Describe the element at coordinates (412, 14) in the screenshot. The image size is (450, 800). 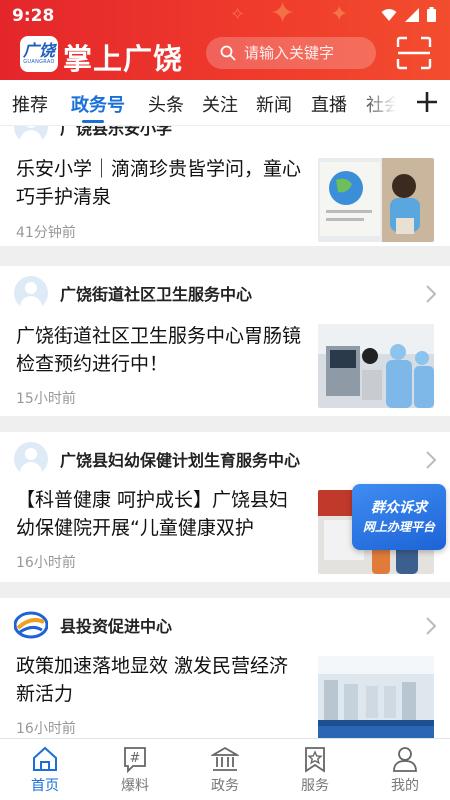
I see `signal-icon` at that location.